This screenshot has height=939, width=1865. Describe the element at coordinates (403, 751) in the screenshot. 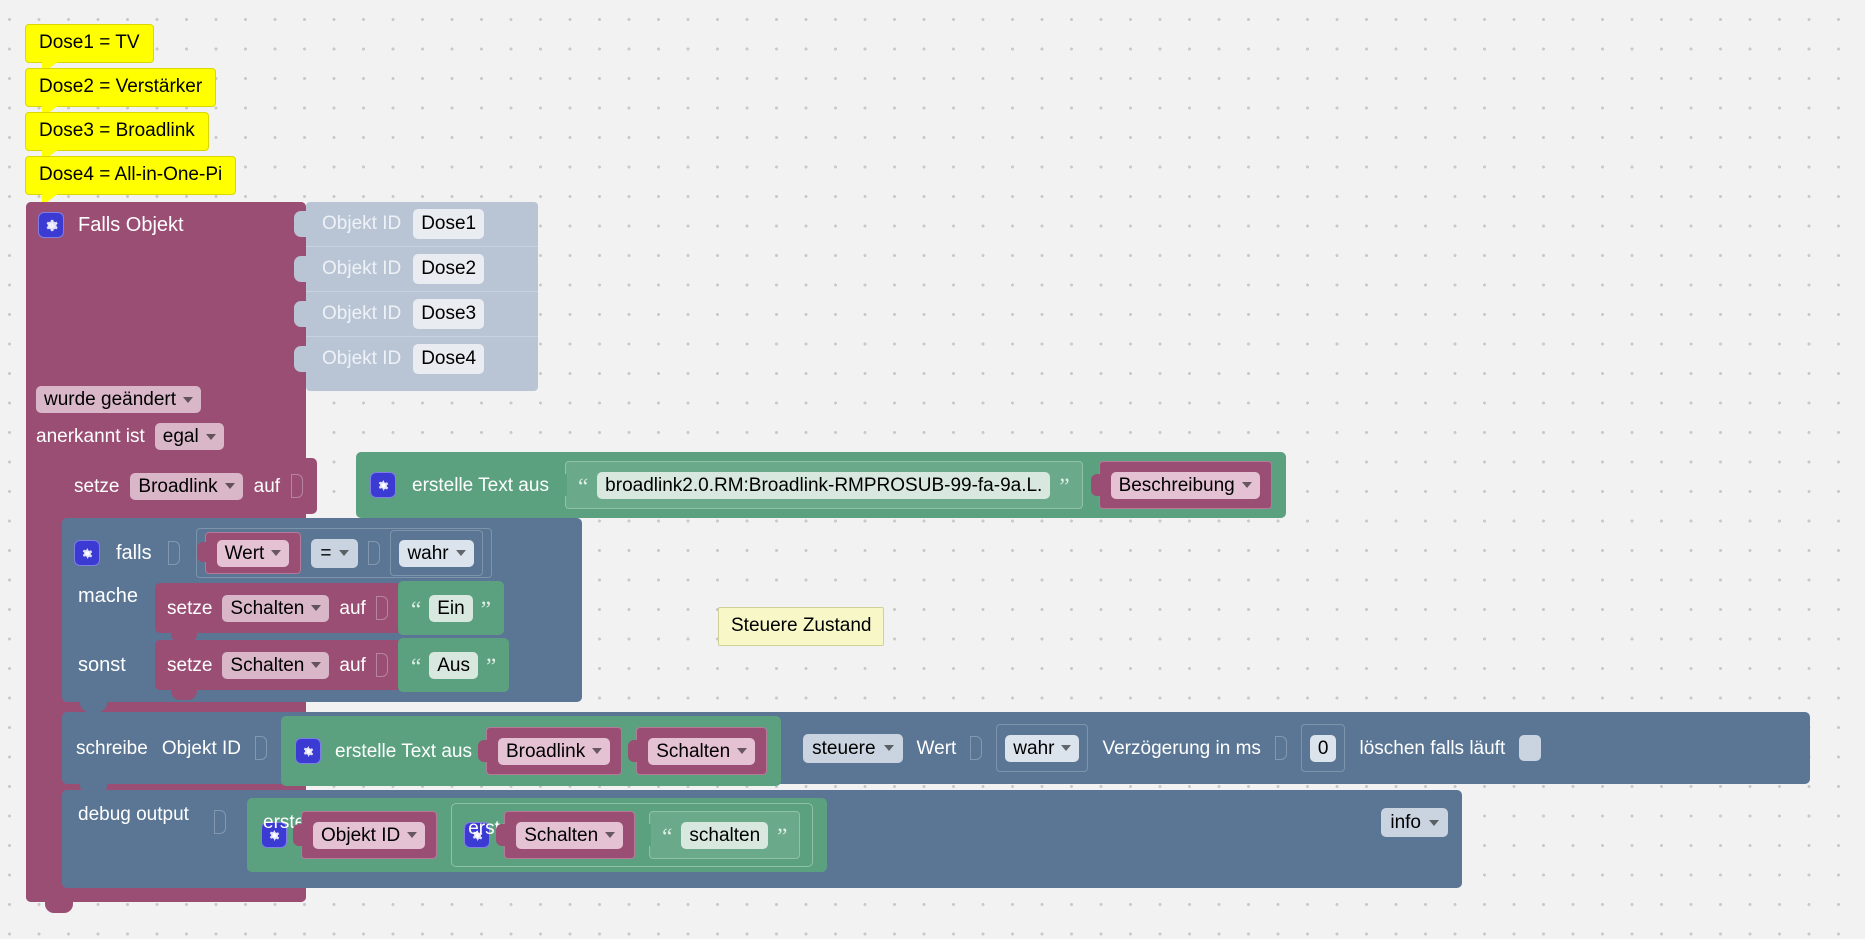

I see `text-join-label: erstelle Text aus` at that location.